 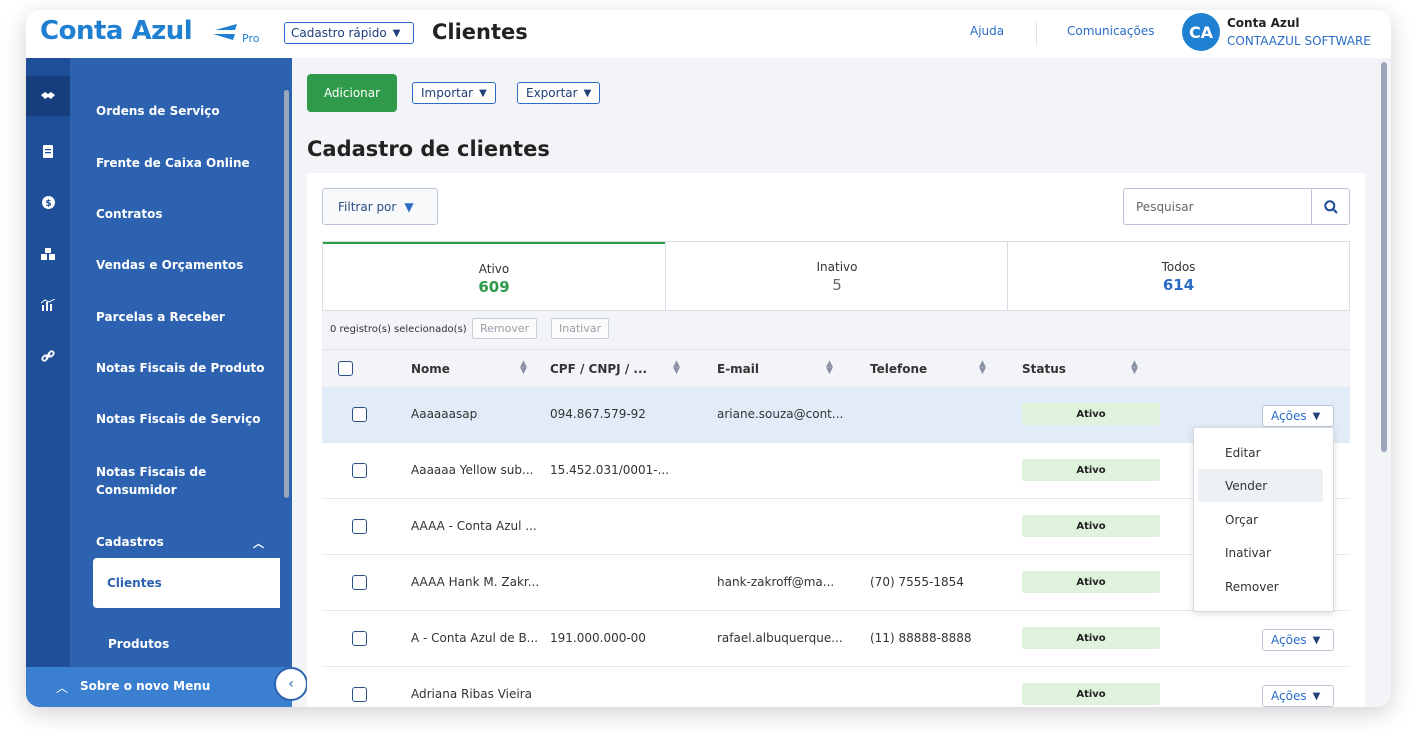 I want to click on document-icon, so click(x=48, y=151).